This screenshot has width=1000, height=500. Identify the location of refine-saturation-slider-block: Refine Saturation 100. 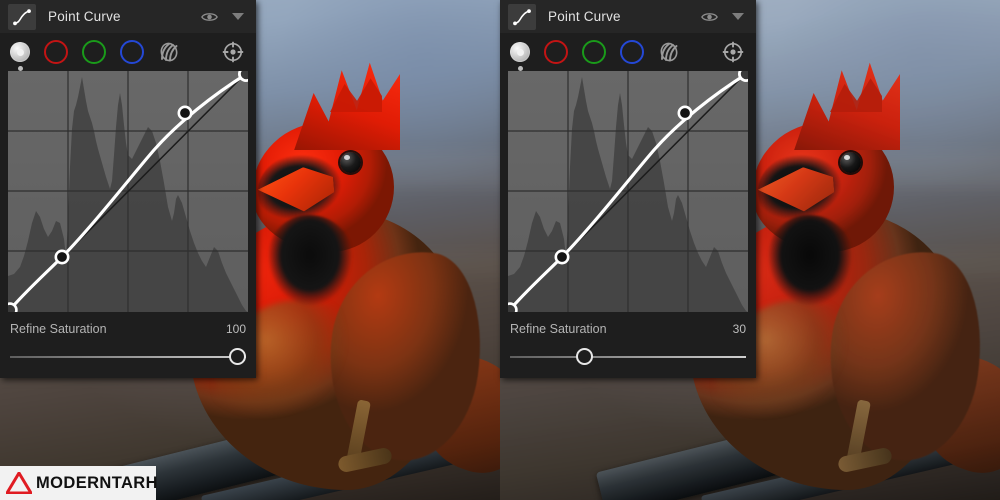
(128, 345).